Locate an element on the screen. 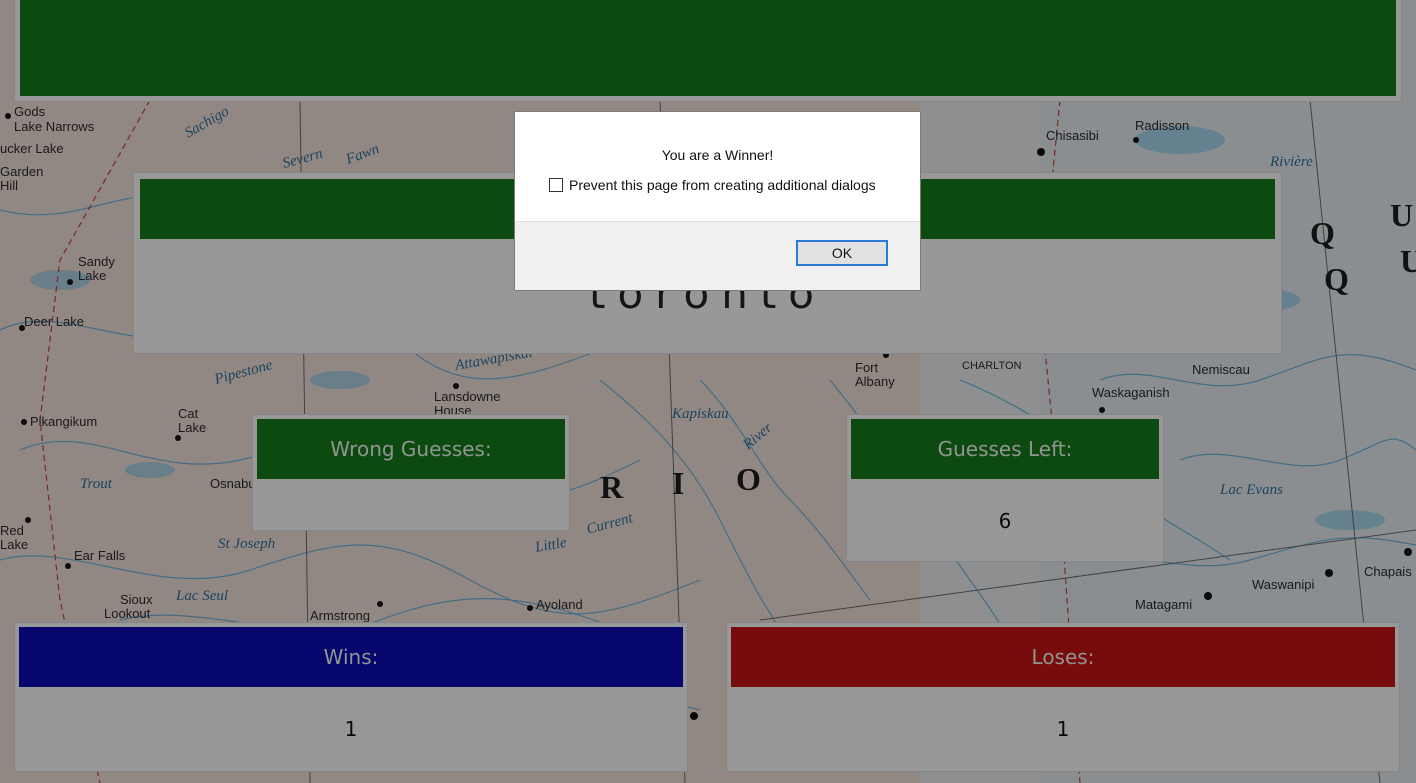 The width and height of the screenshot is (1416, 783). alert-footer: OK is located at coordinates (717, 255).